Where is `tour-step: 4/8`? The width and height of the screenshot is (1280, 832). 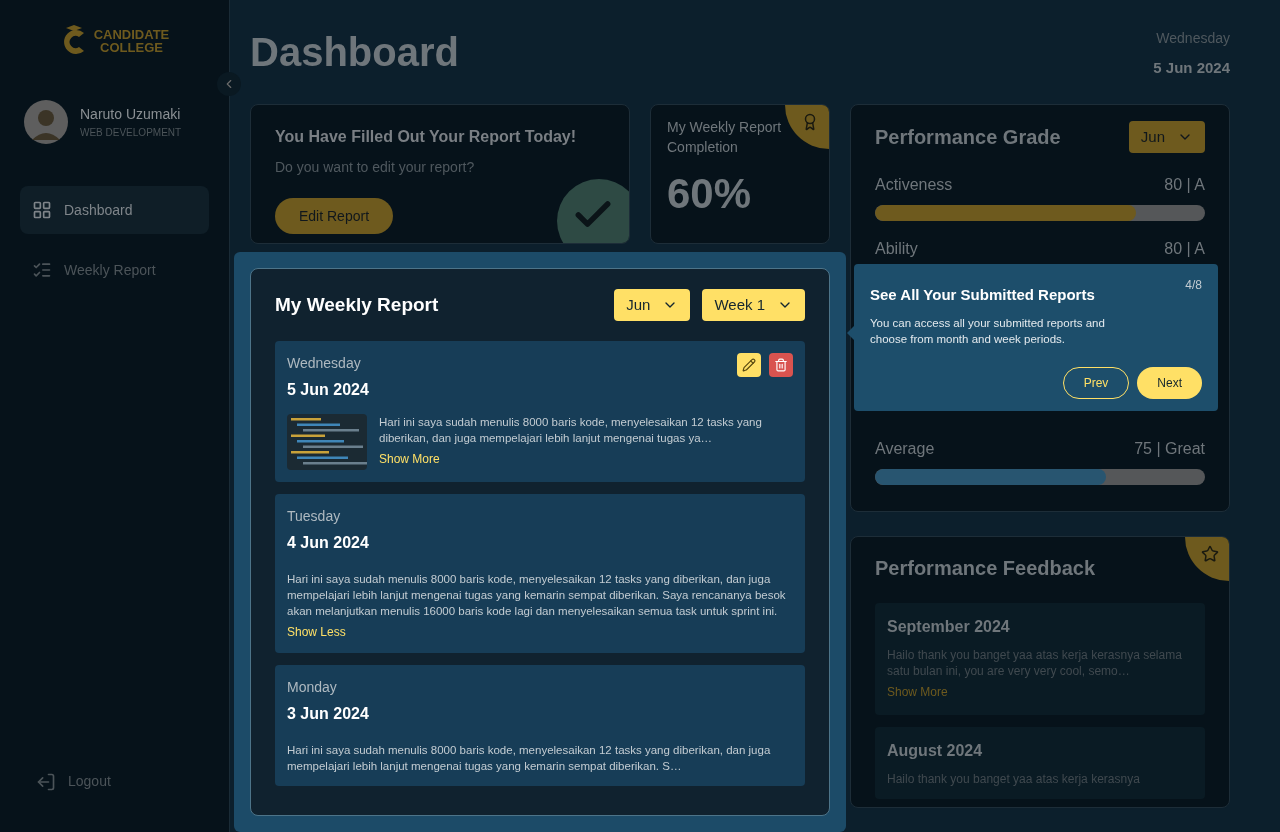
tour-step: 4/8 is located at coordinates (1193, 291).